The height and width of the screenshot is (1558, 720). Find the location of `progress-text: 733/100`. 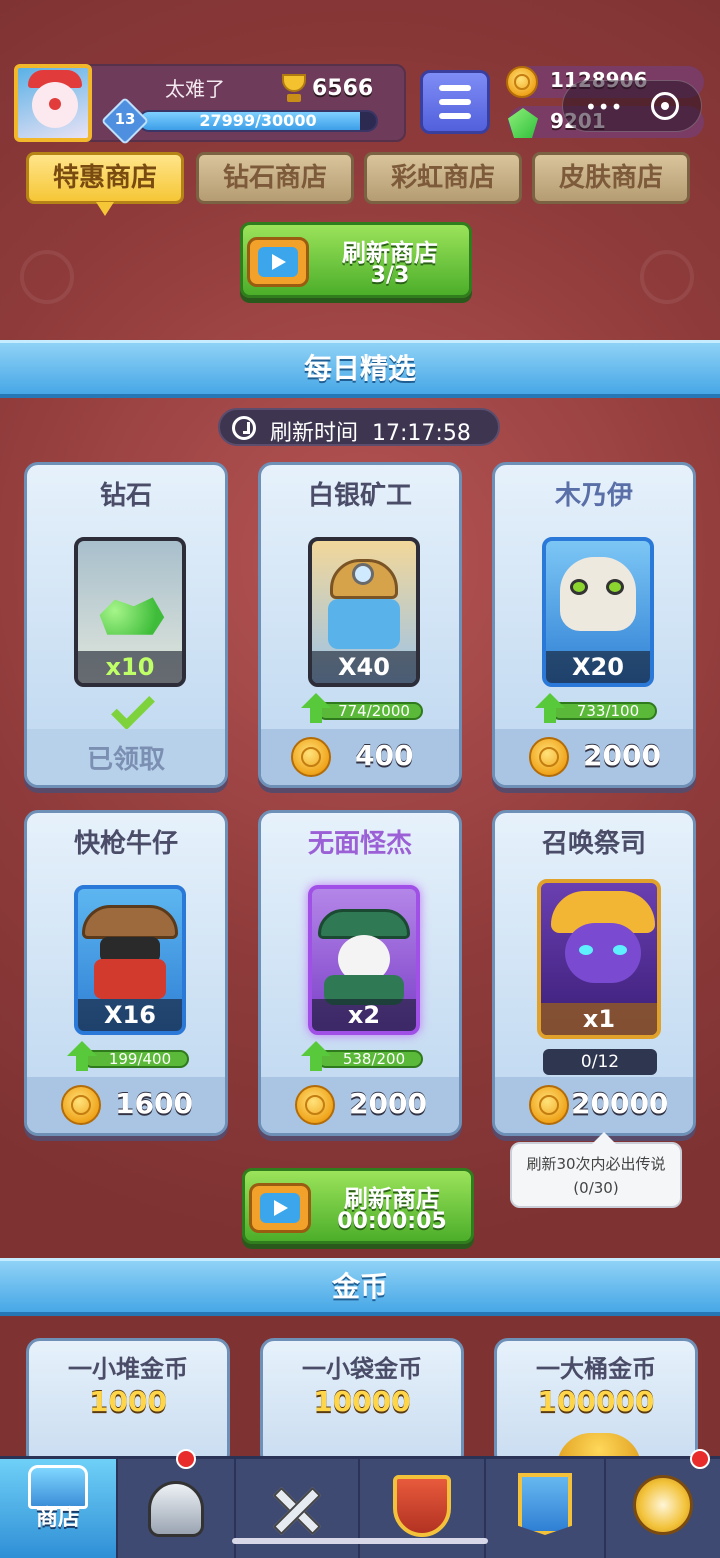

progress-text: 733/100 is located at coordinates (608, 711).